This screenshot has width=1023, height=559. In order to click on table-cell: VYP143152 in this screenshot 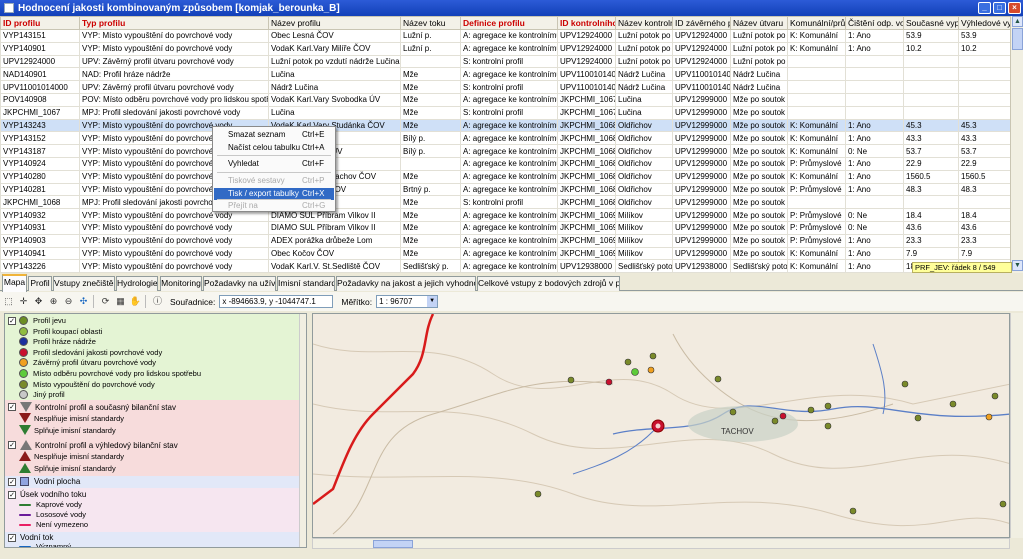, I will do `click(40, 138)`.